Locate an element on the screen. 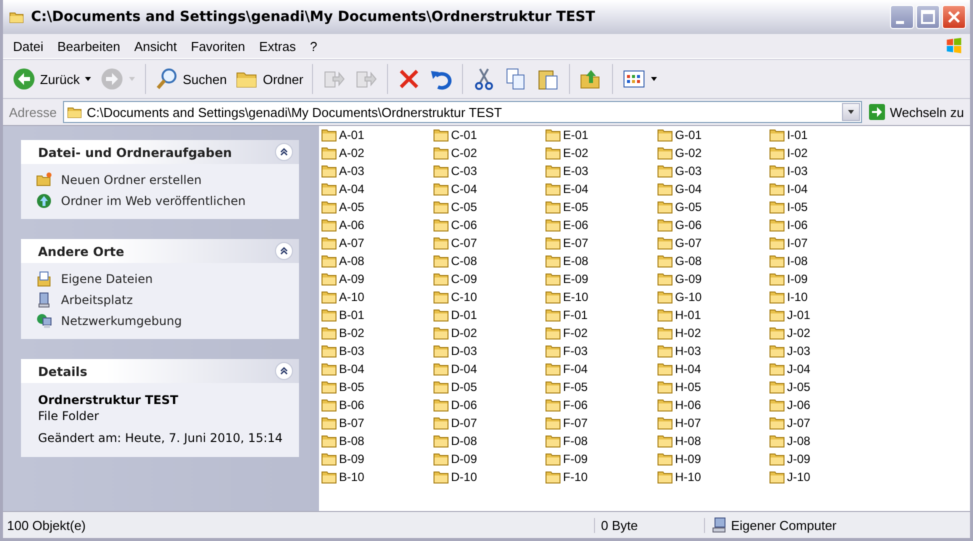 The height and width of the screenshot is (541, 973). folder-item: H-06 is located at coordinates (713, 405).